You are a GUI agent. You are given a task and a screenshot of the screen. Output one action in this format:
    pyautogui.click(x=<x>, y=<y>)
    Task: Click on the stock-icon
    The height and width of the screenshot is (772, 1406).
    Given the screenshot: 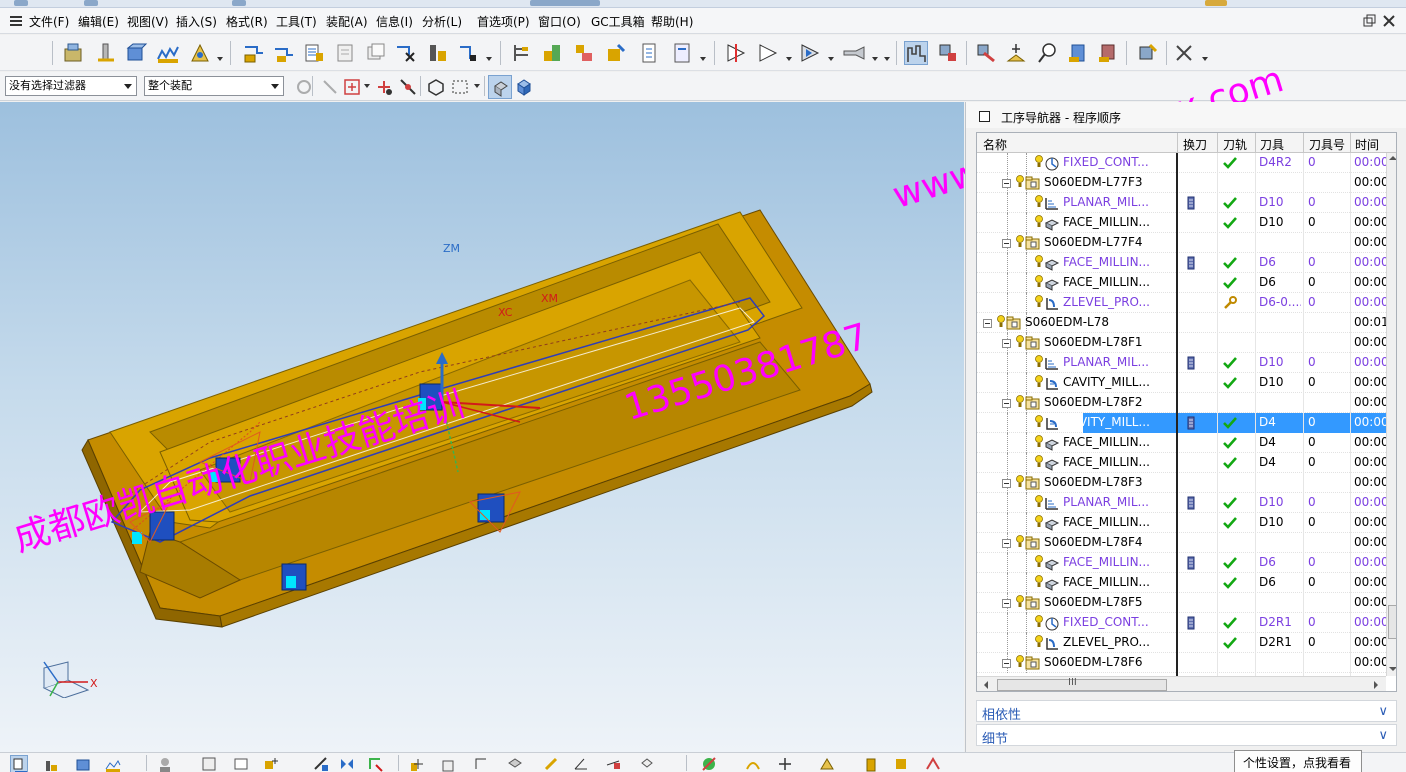 What is the action you would take?
    pyautogui.click(x=1108, y=53)
    